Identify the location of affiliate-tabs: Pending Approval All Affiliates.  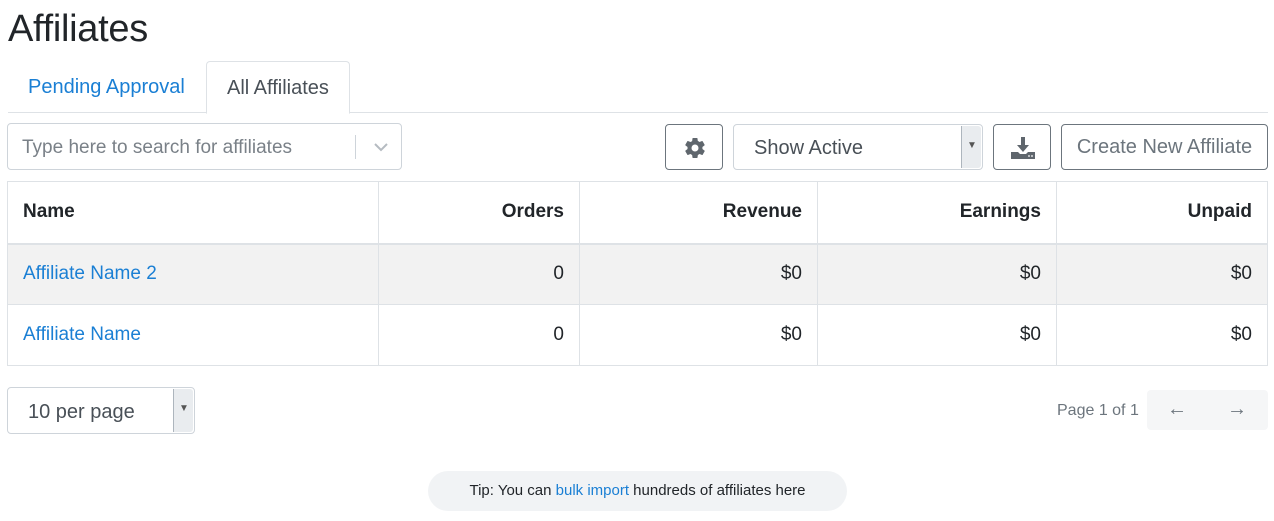
(638, 87).